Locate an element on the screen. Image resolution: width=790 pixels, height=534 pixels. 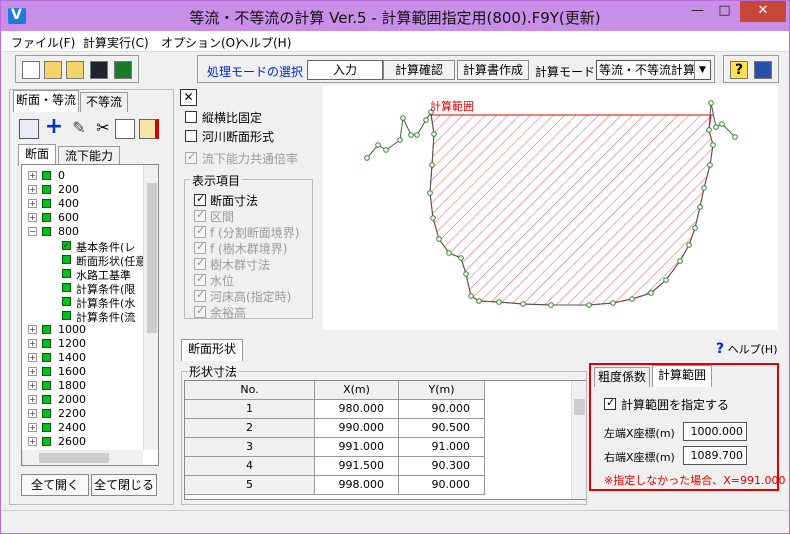
left-x-input: 1000.000 is located at coordinates (715, 431).